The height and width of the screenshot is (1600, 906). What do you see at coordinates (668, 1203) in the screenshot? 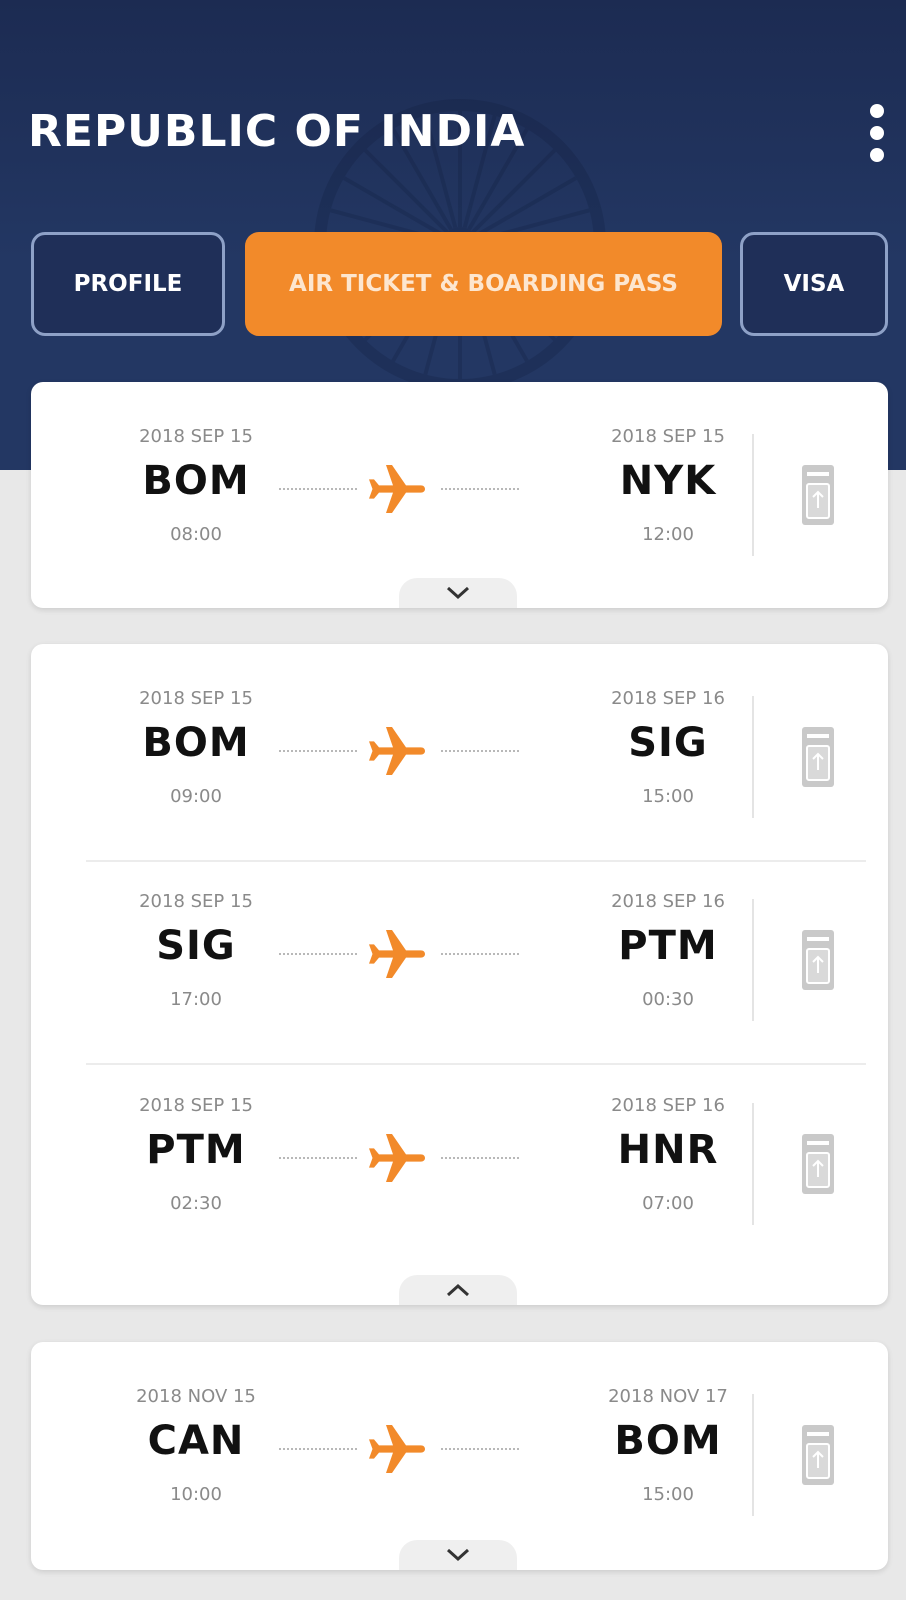
I see `arrival-time: 07:00` at bounding box center [668, 1203].